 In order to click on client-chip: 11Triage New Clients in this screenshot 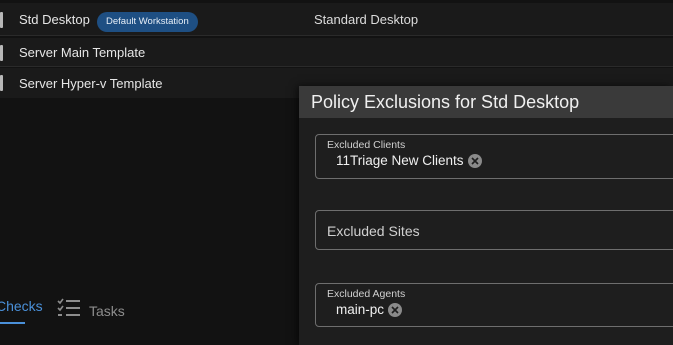, I will do `click(409, 160)`.